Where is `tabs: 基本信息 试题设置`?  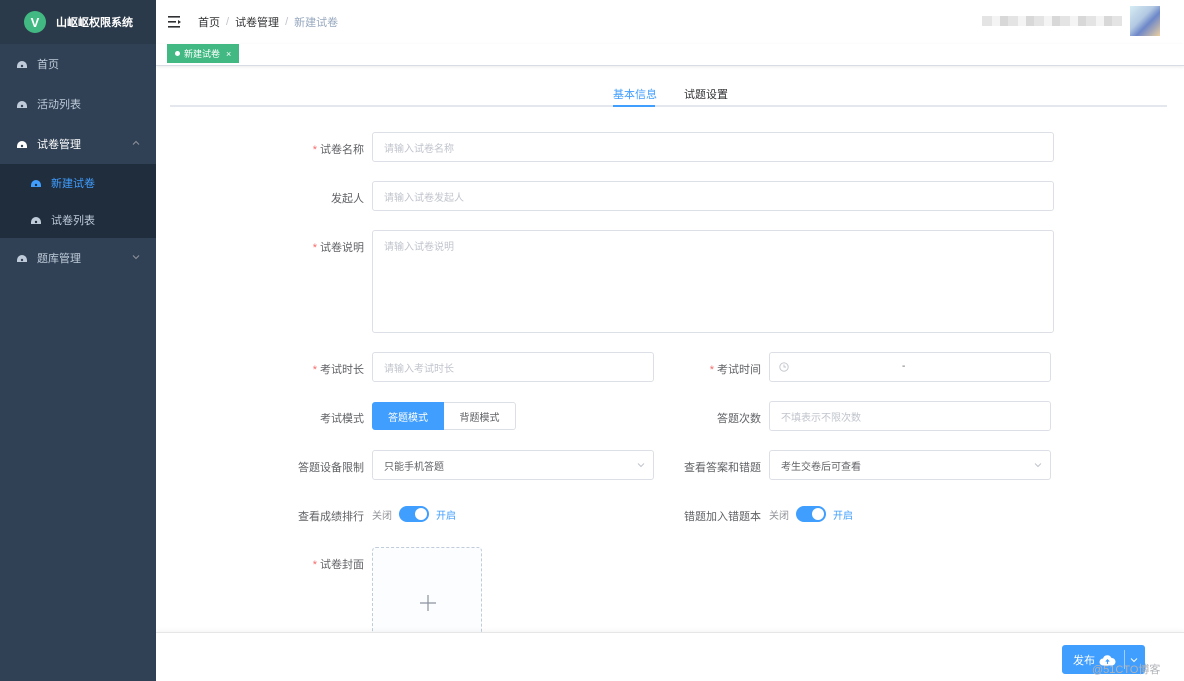
tabs: 基本信息 试题设置 is located at coordinates (668, 92).